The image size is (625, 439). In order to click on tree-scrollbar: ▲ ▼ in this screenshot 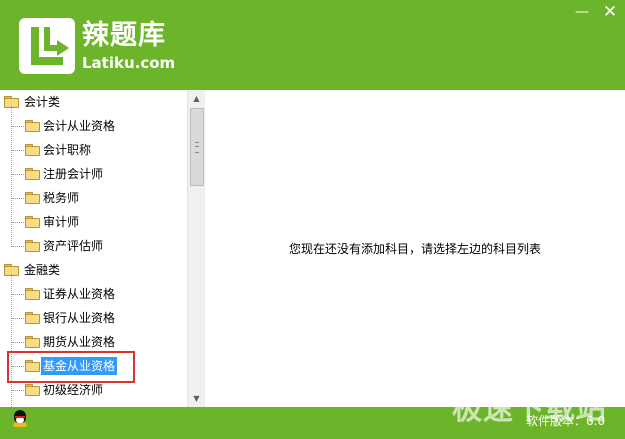, I will do `click(196, 248)`.